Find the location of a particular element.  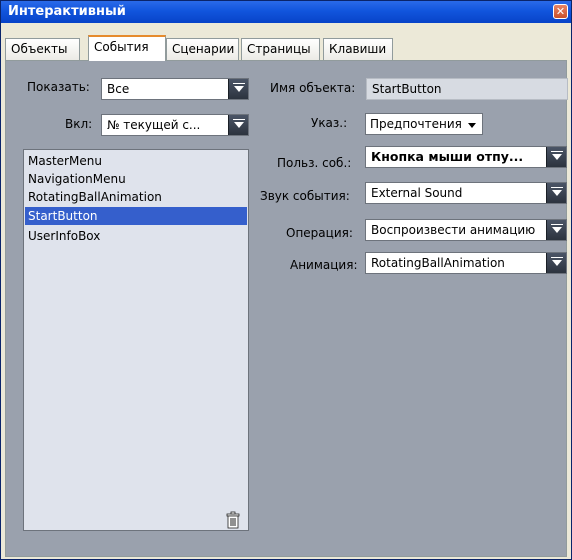

object-name-label: Имя объекта: is located at coordinates (313, 88).